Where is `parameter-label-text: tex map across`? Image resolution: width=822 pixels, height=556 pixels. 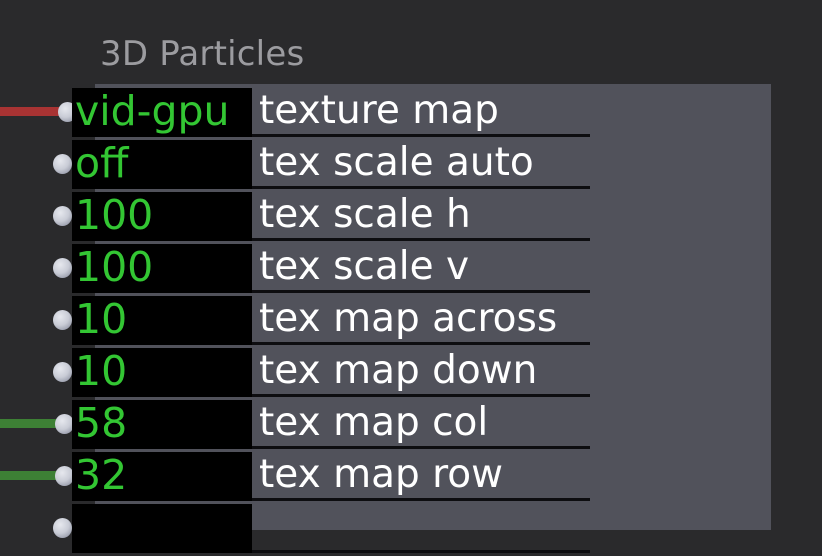 parameter-label-text: tex map across is located at coordinates (408, 318).